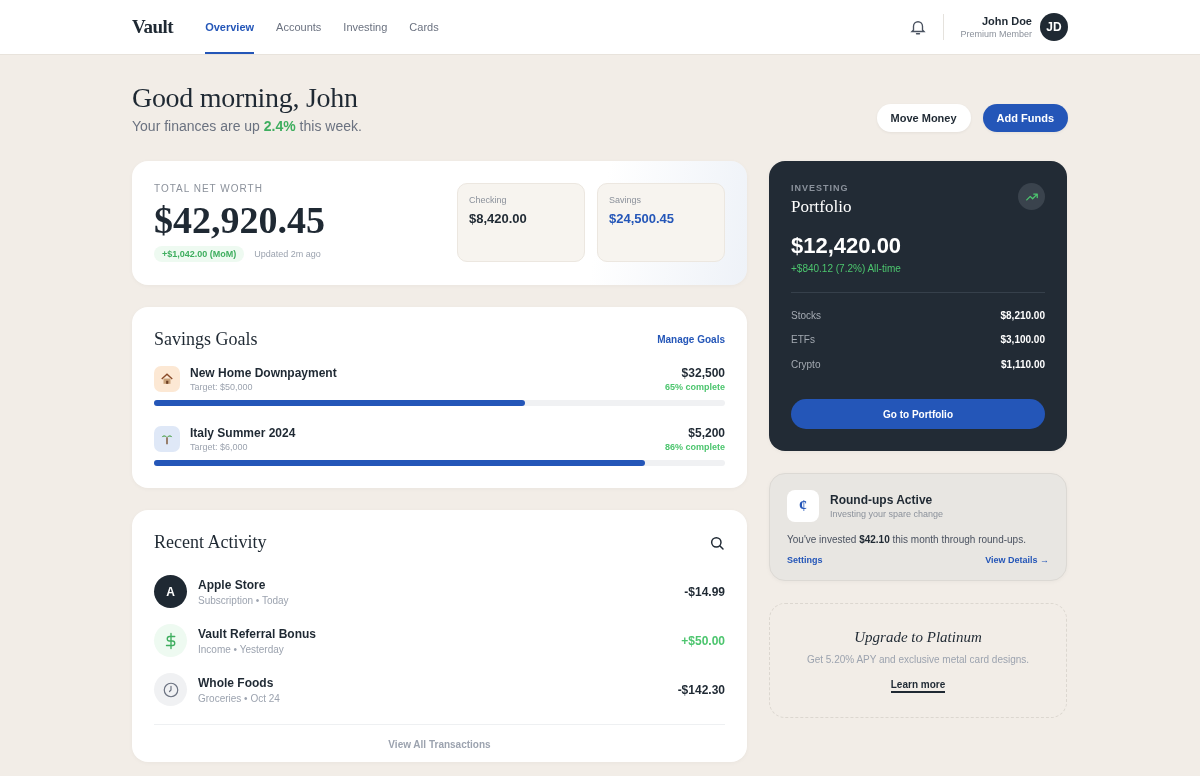  Describe the element at coordinates (803, 506) in the screenshot. I see `cent-icon: ¢` at that location.